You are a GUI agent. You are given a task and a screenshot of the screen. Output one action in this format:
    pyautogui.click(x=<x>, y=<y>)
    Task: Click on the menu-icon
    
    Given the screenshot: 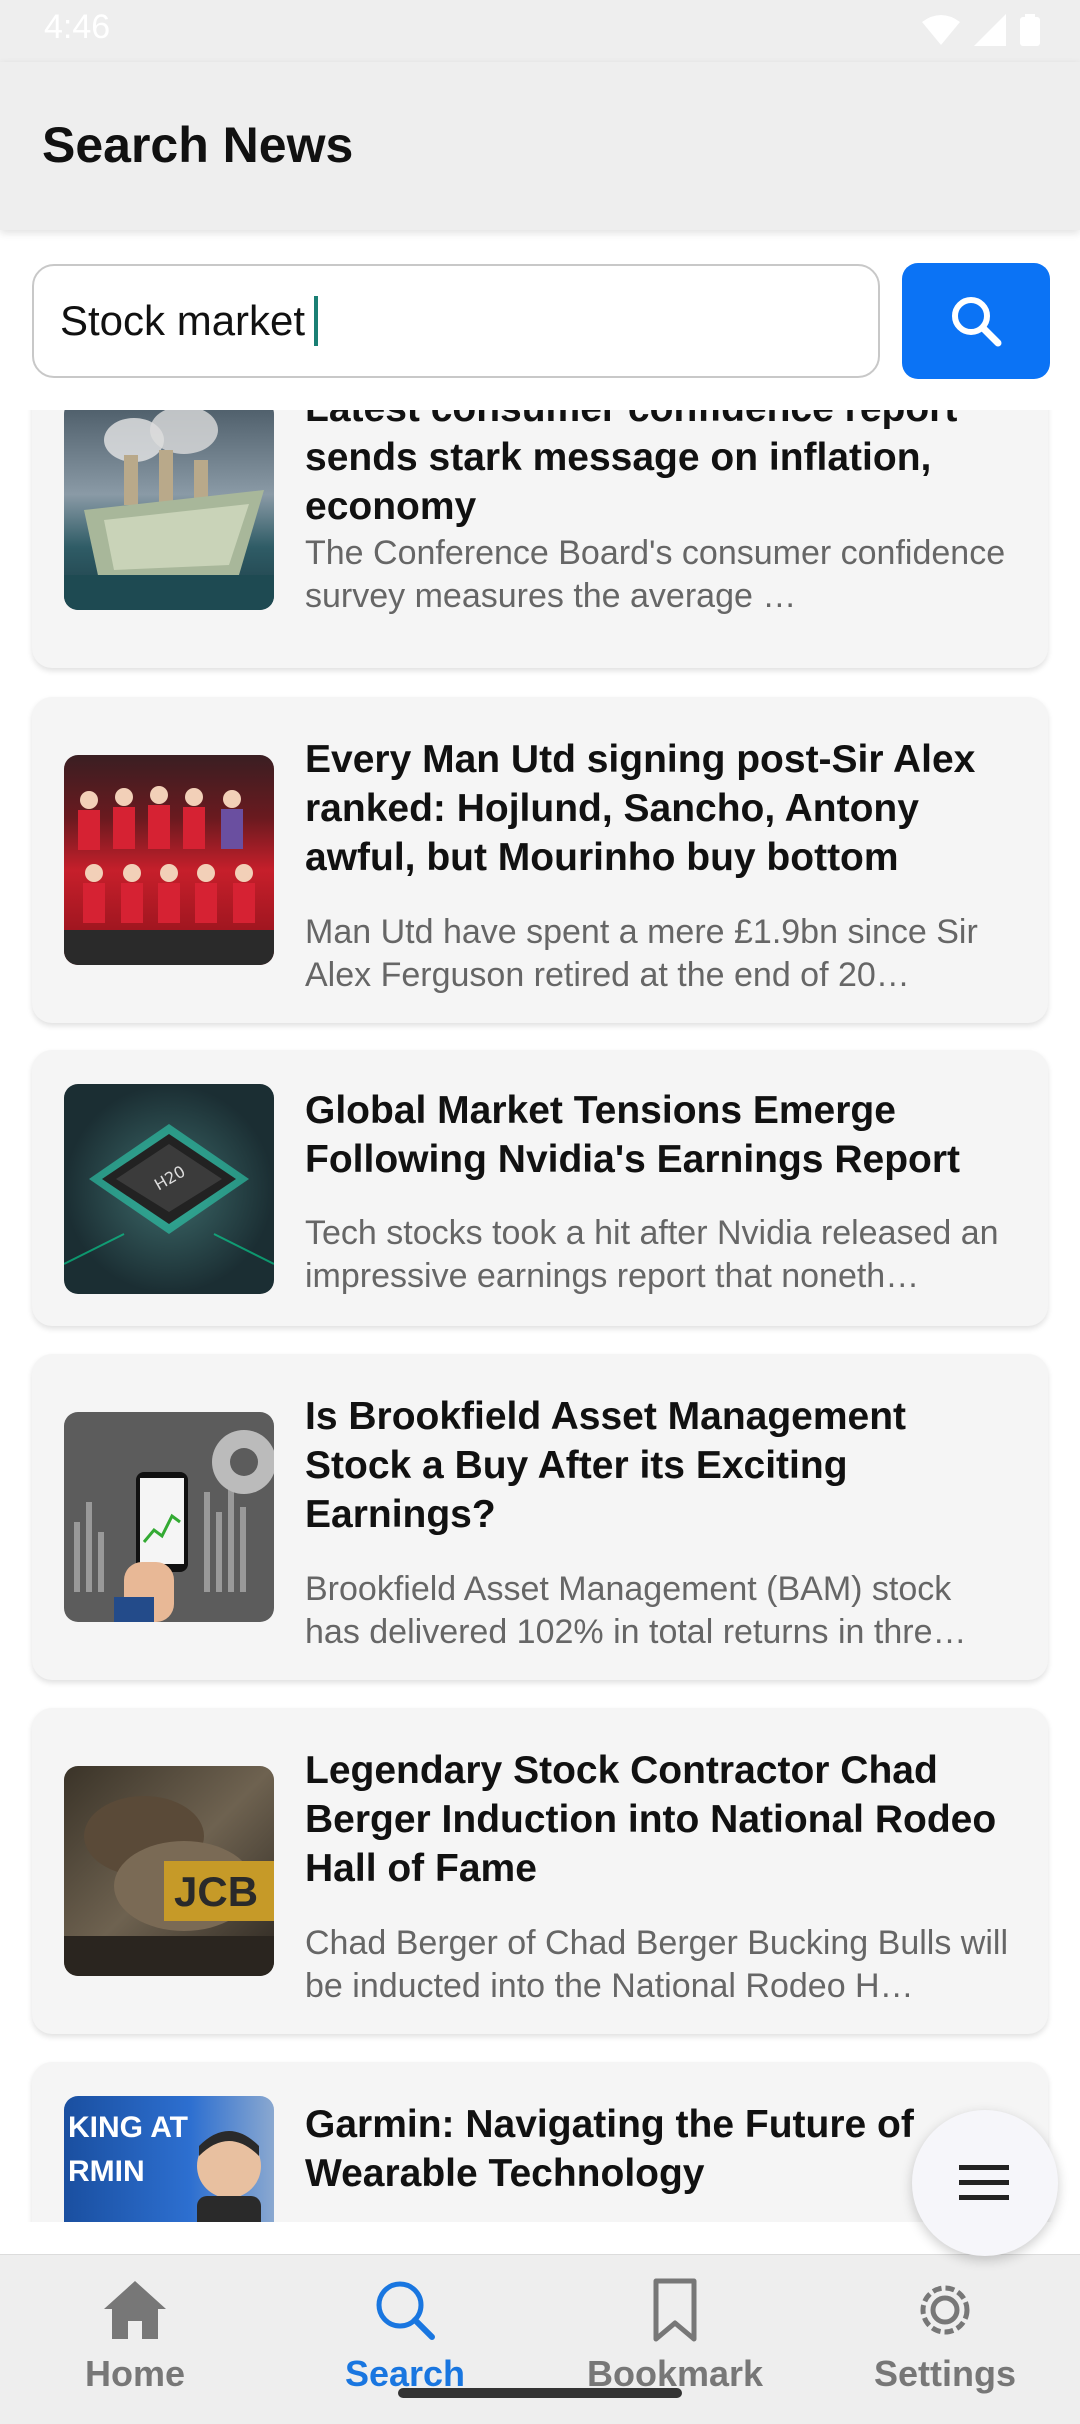 What is the action you would take?
    pyautogui.click(x=984, y=2182)
    